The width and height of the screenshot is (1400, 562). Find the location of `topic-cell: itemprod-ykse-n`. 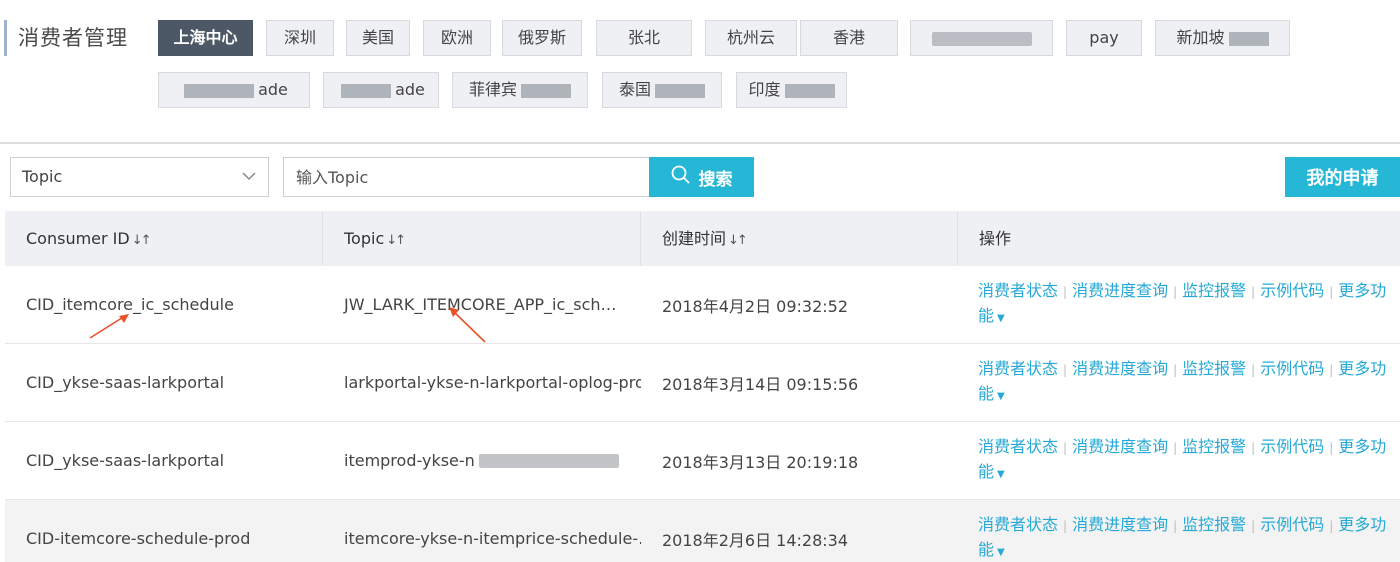

topic-cell: itemprod-ykse-n is located at coordinates (482, 460).